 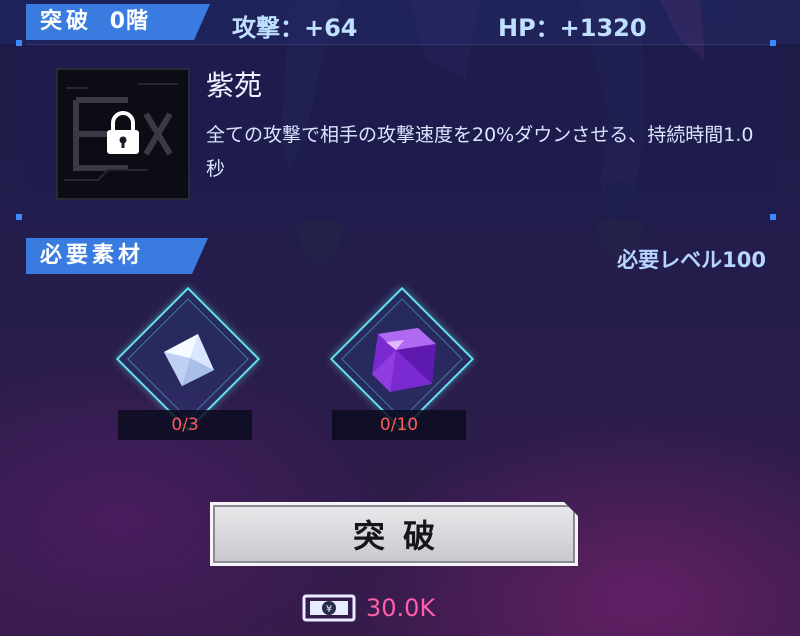 I want to click on breakthrough-tag-label: 突破, so click(x=66, y=21).